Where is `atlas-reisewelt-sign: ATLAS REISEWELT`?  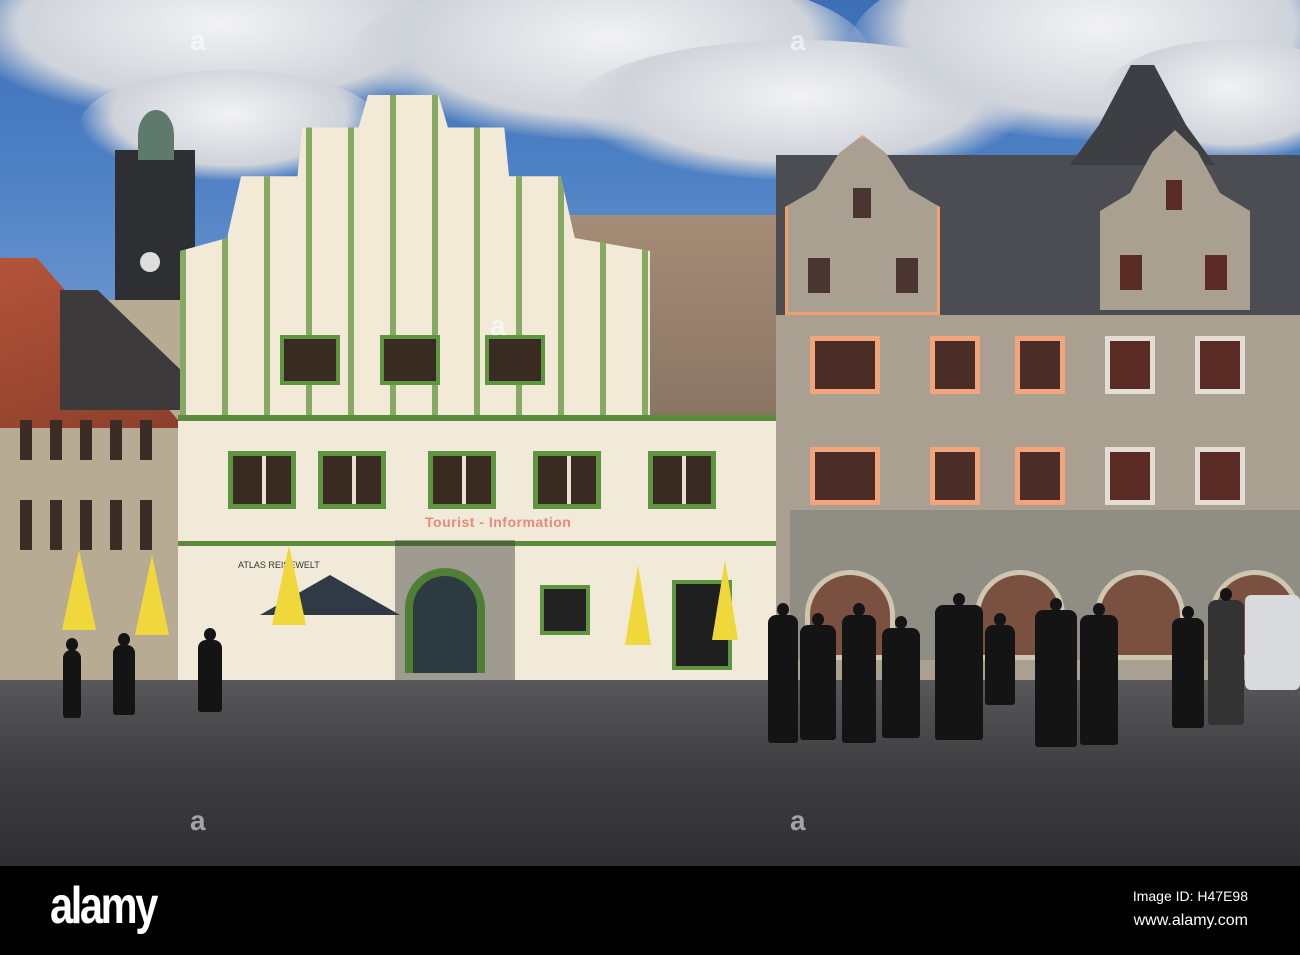 atlas-reisewelt-sign: ATLAS REISEWELT is located at coordinates (279, 565).